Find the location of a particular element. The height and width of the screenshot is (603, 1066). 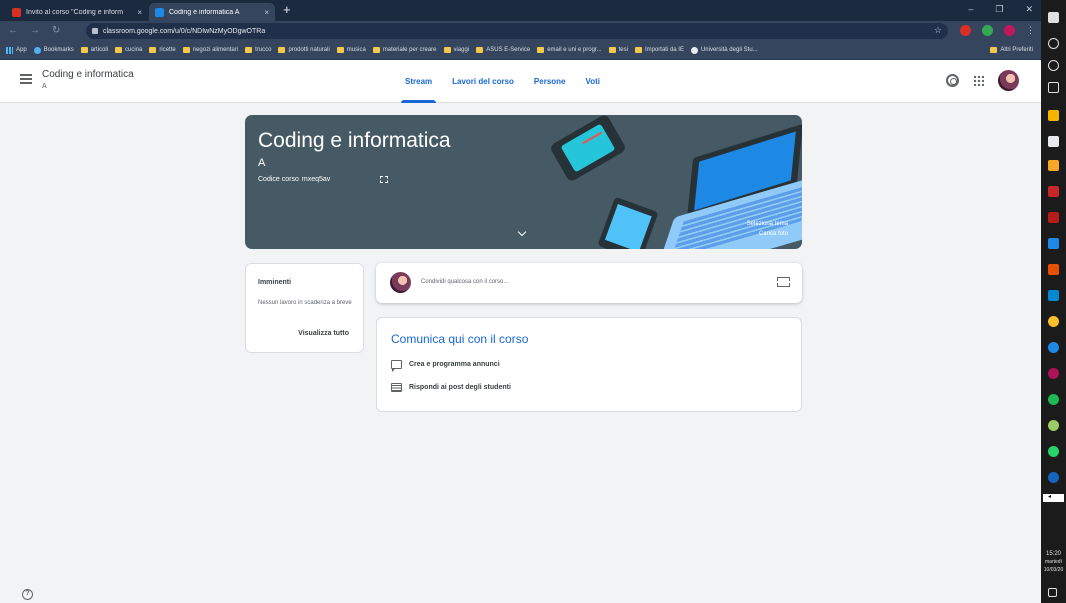

extension-icon is located at coordinates (987, 30).